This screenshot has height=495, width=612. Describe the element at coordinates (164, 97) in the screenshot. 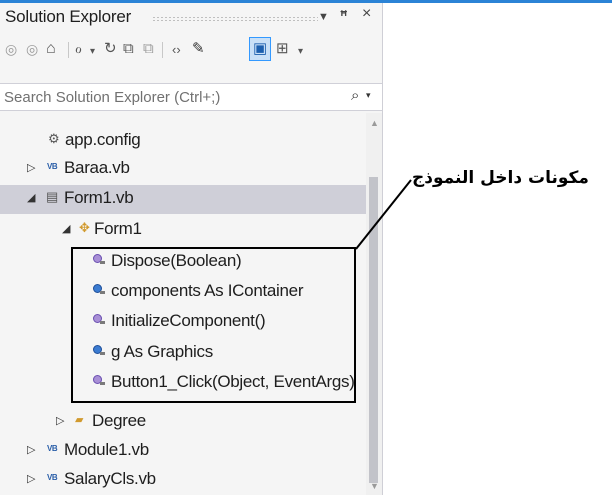

I see `search-input` at that location.